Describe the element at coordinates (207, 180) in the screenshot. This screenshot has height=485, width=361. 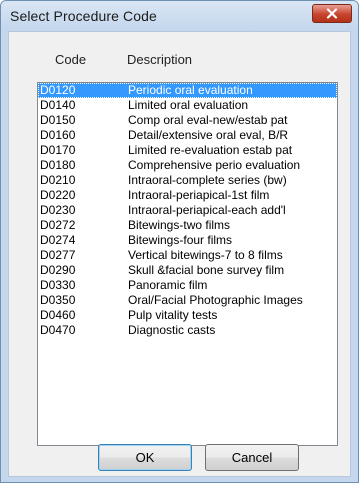
I see `procedure-description: Intraoral-complete series (bw)` at that location.